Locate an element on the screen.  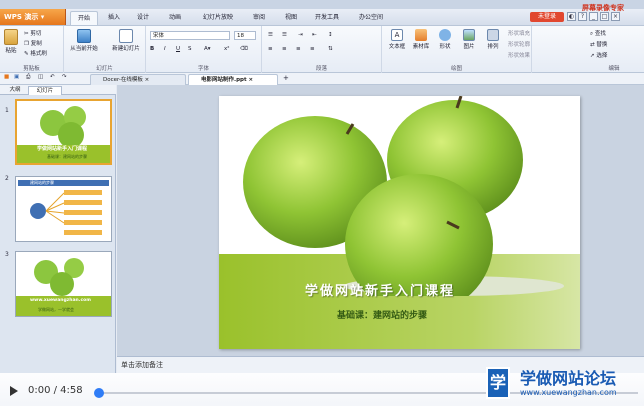
shape-button: 形状 is located at coordinates (445, 39).